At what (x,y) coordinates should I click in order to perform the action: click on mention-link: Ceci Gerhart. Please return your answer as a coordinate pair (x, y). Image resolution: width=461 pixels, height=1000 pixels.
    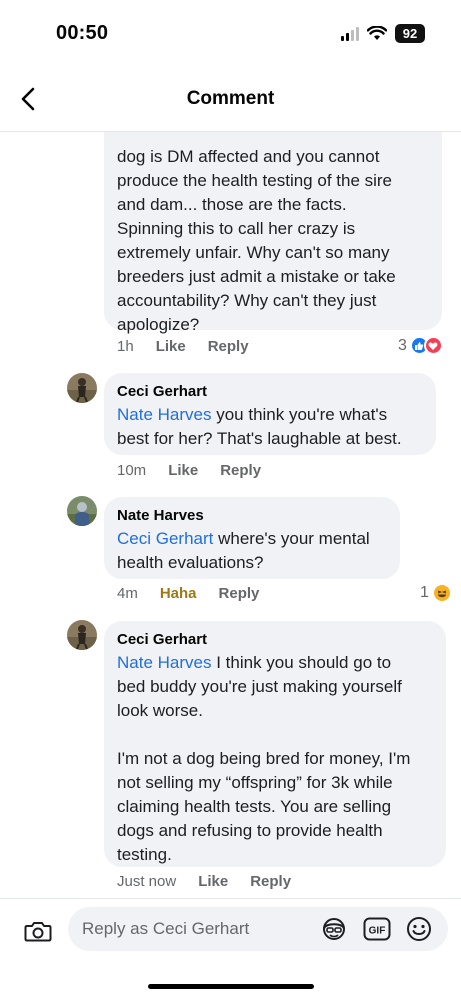
    Looking at the image, I should click on (165, 538).